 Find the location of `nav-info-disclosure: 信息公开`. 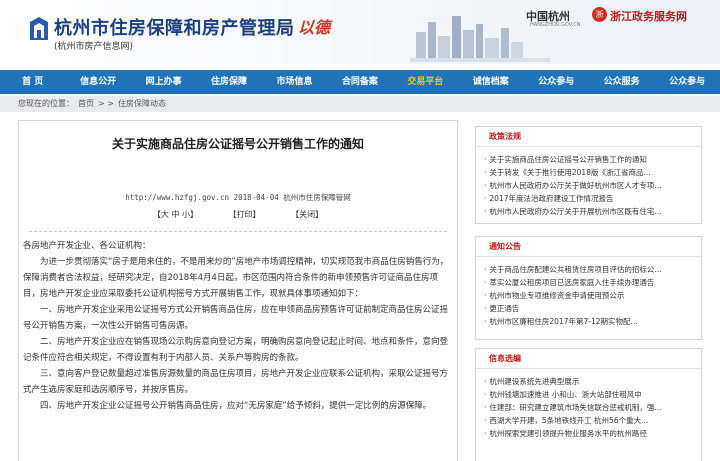

nav-info-disclosure: 信息公开 is located at coordinates (97, 82).